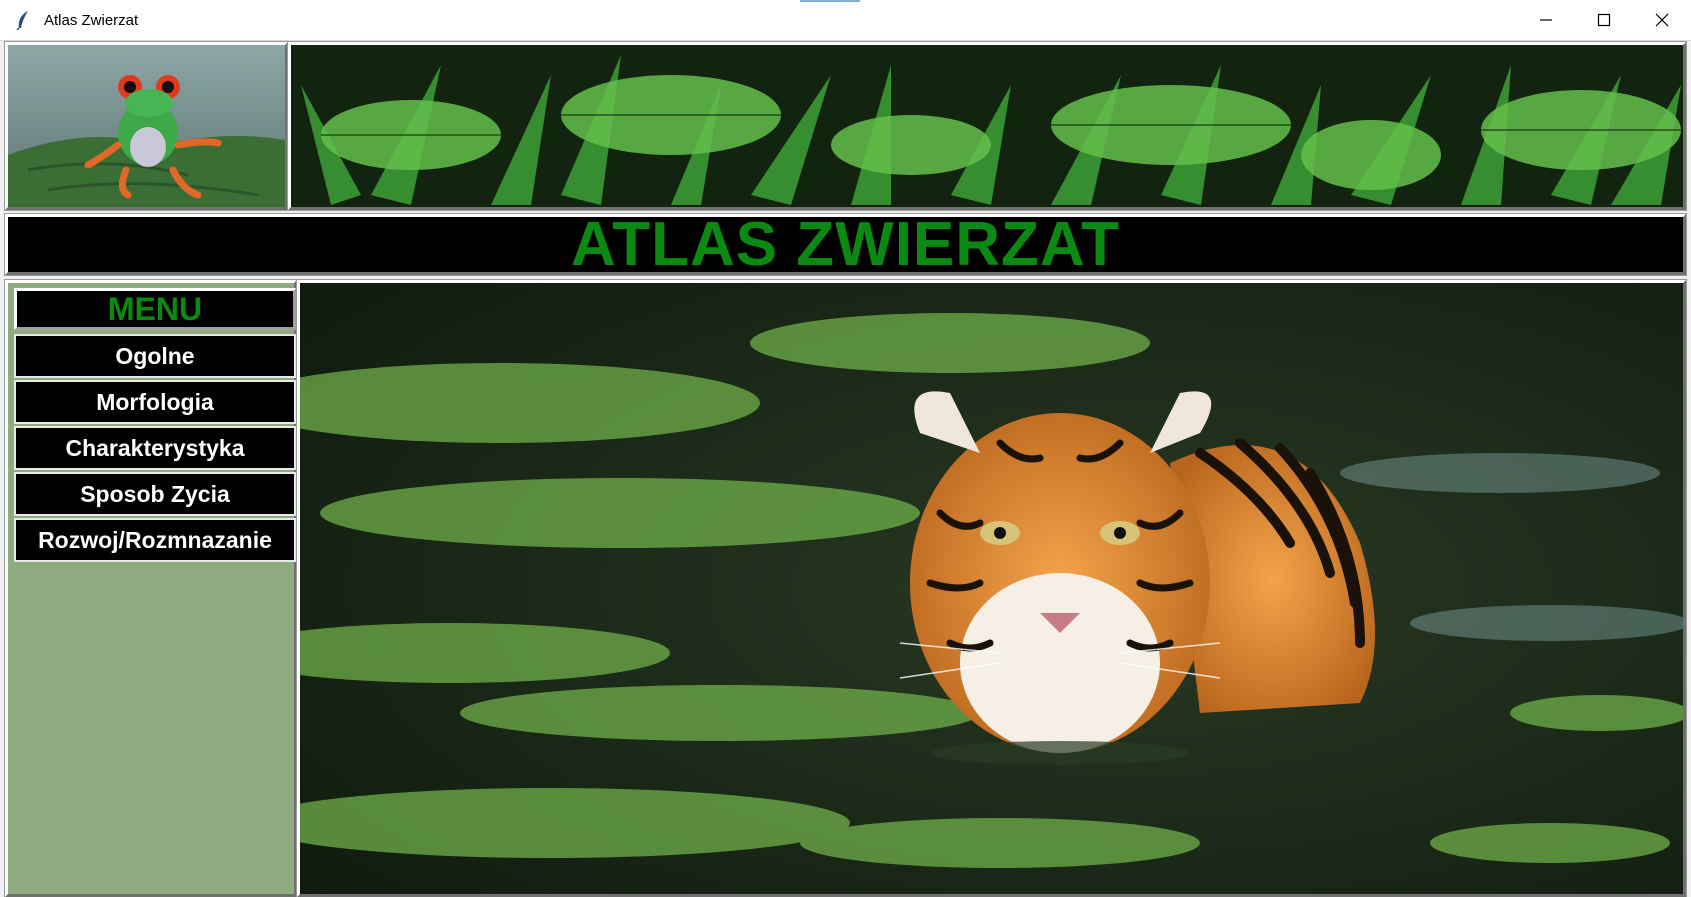 The height and width of the screenshot is (897, 1691). I want to click on feather-icon, so click(22, 20).